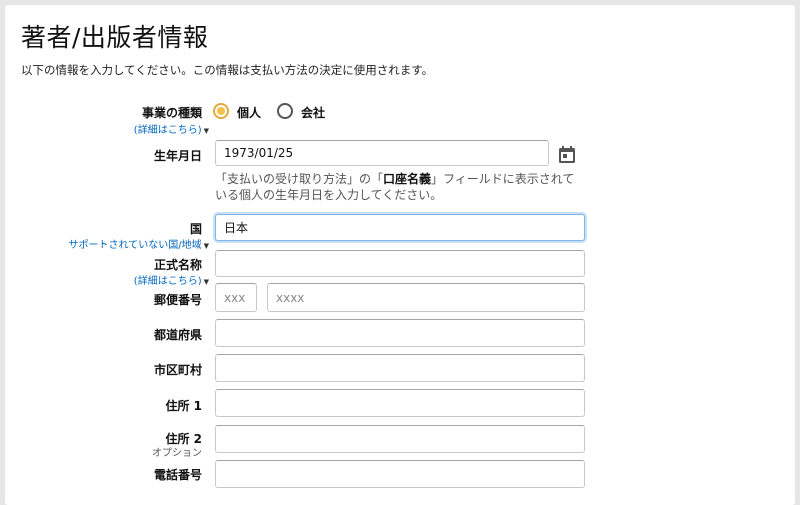 This screenshot has width=800, height=505. I want to click on legal-name-label: 正式名称, so click(177, 265).